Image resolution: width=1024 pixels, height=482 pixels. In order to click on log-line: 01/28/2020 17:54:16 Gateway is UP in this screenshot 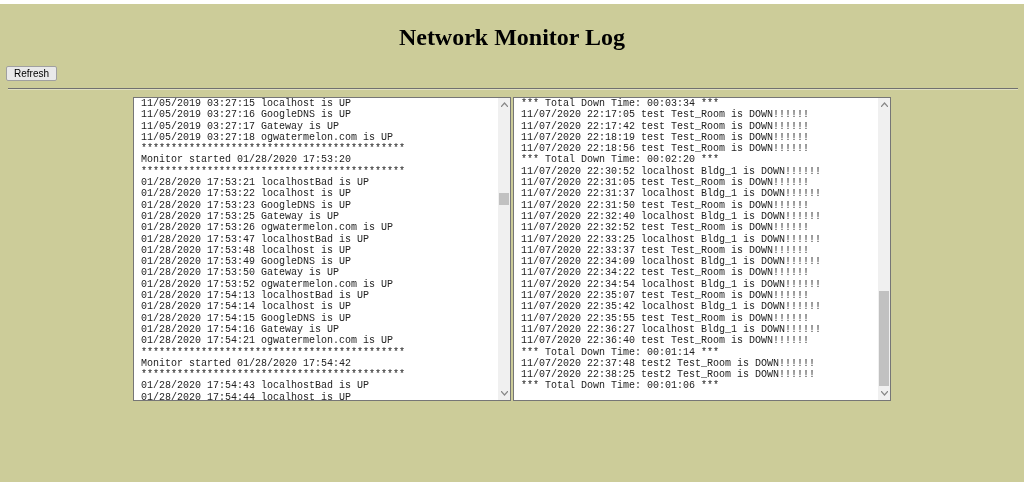, I will do `click(240, 329)`.